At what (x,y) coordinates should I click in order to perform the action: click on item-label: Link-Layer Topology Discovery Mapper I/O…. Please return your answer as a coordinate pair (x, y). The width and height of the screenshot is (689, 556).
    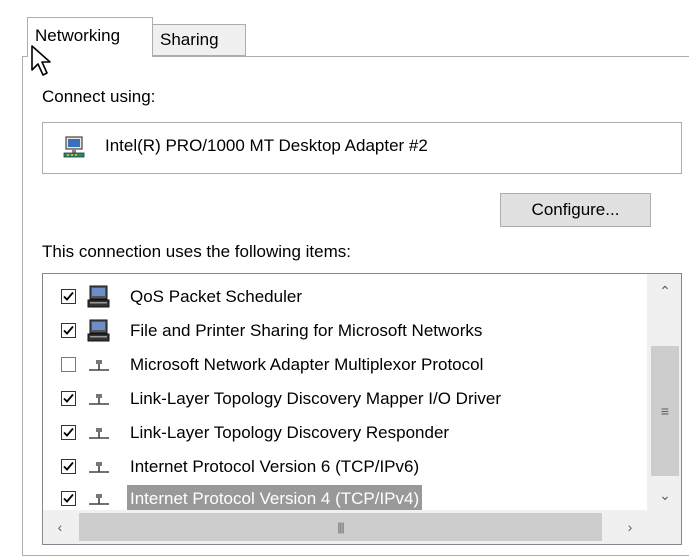
    Looking at the image, I should click on (315, 398).